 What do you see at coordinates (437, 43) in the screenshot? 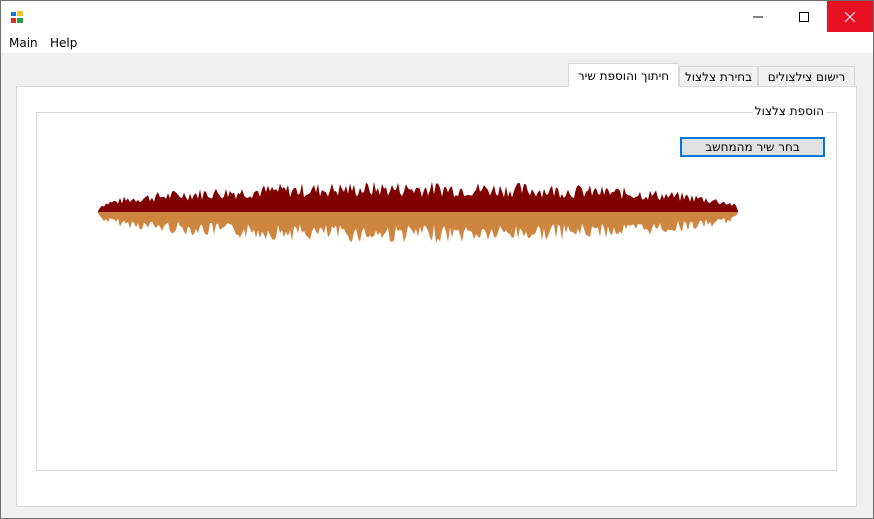
I see `menu-bar: Main Help` at bounding box center [437, 43].